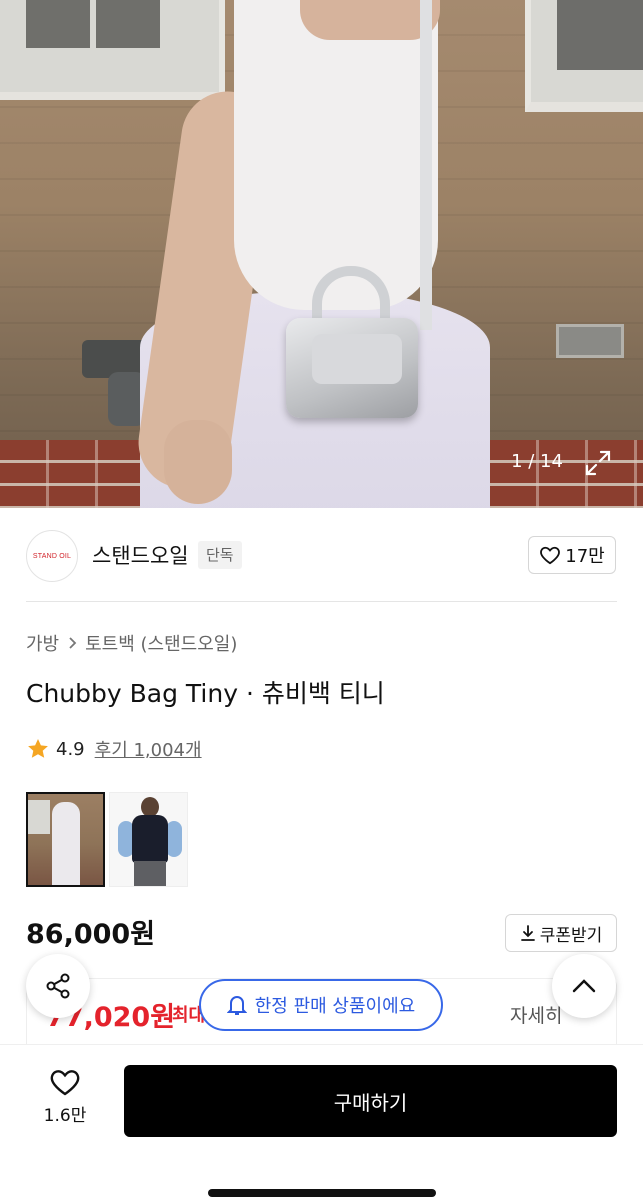 The height and width of the screenshot is (1200, 643). I want to click on bell-icon, so click(236, 1005).